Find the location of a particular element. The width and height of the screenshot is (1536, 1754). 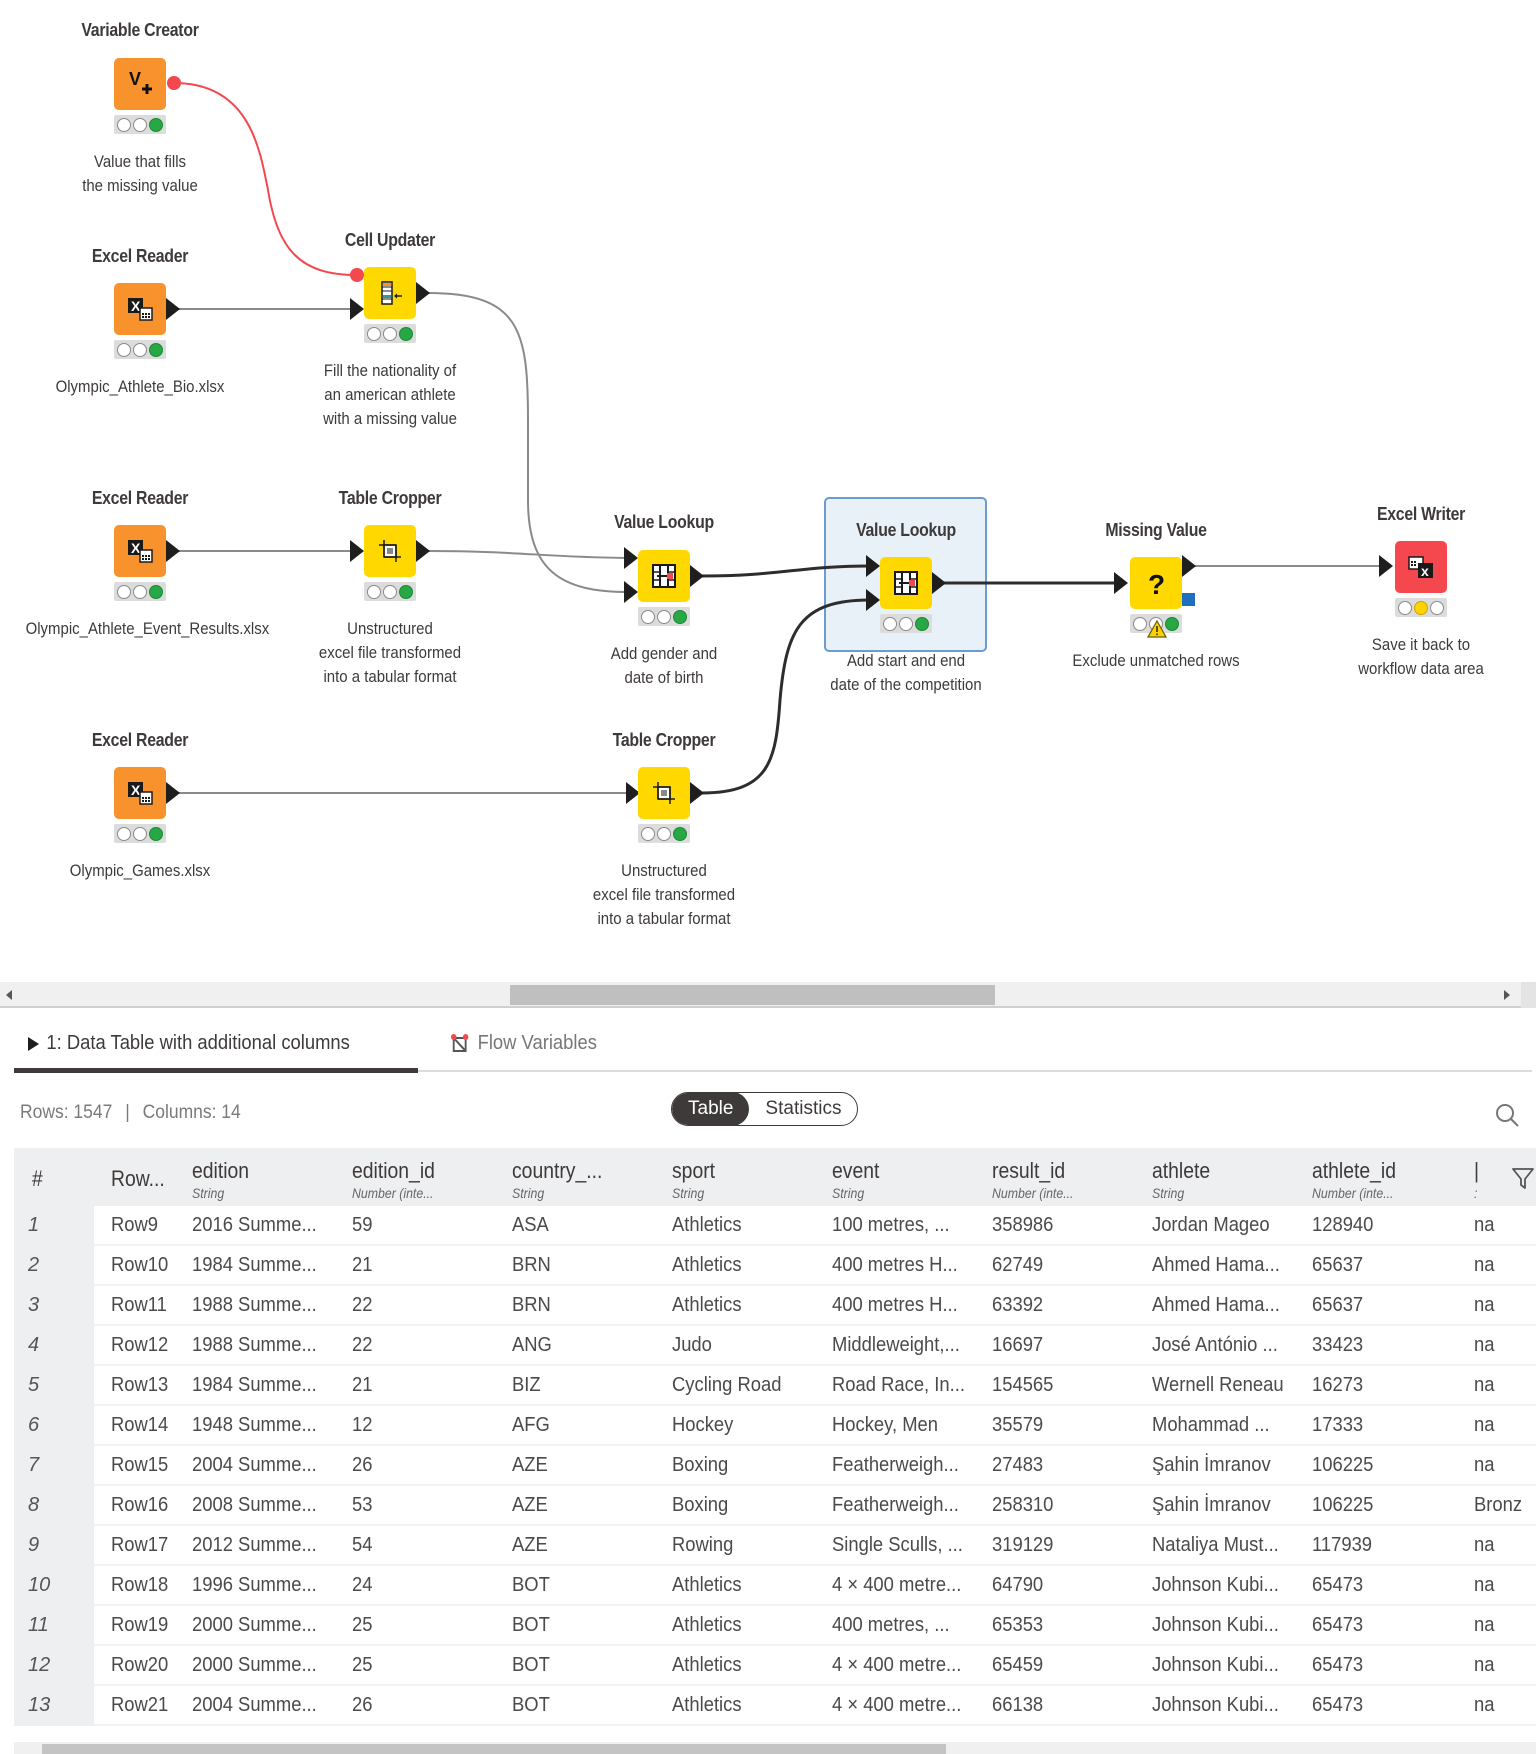

node-annotation: Olympic_Athlete_Event_Results.xlsx is located at coordinates (148, 629).